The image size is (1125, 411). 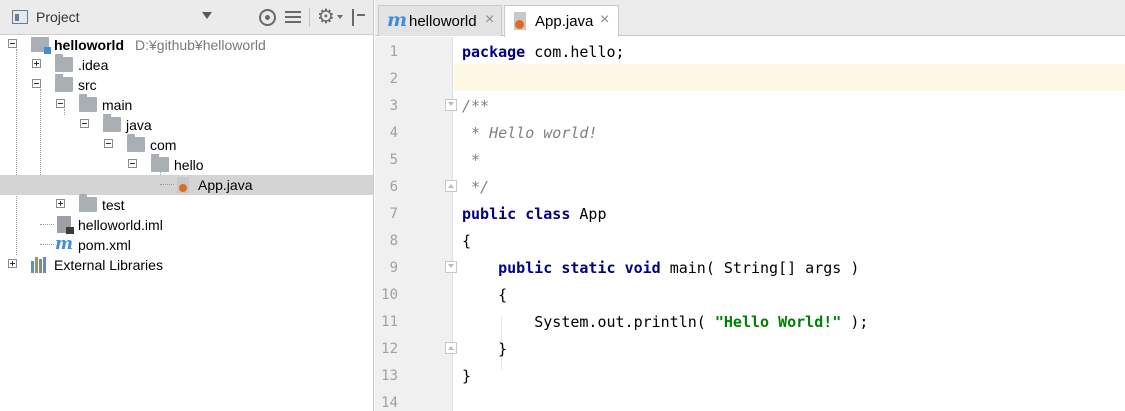 I want to click on code-text: com.hello;, so click(x=575, y=52).